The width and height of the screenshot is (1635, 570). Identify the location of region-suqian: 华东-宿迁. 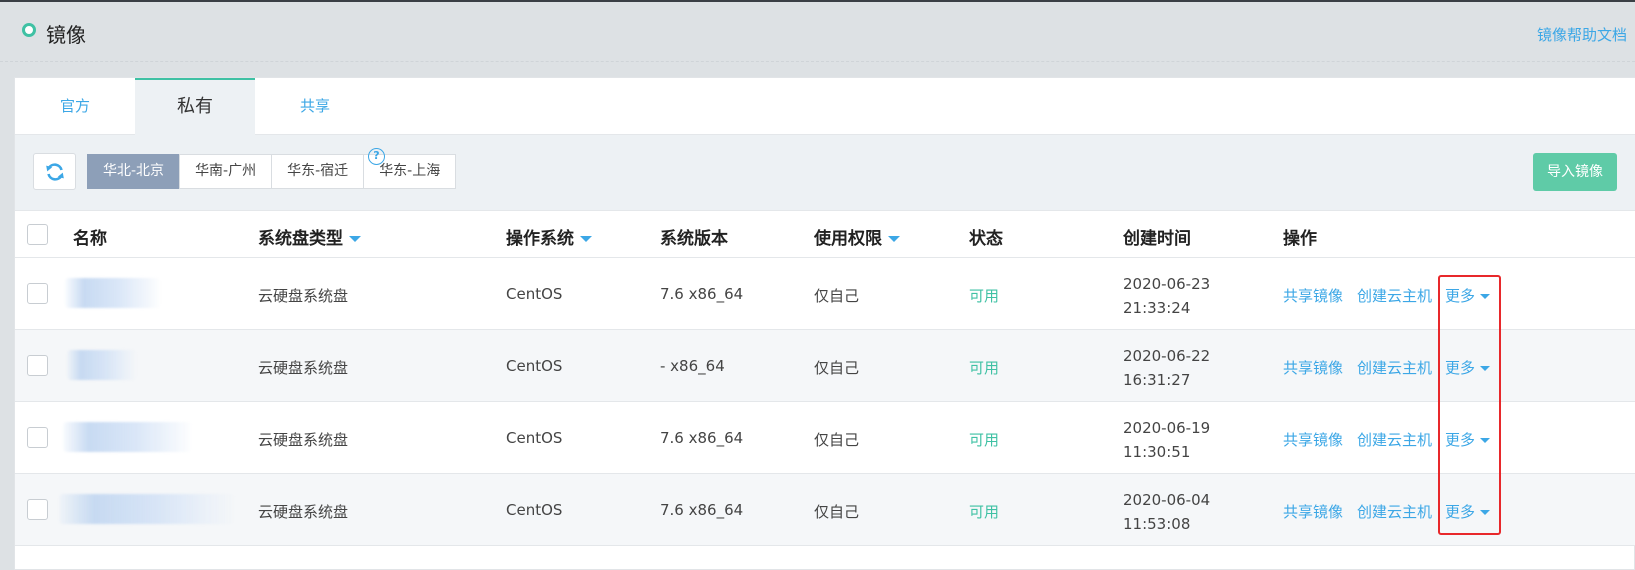
(318, 171).